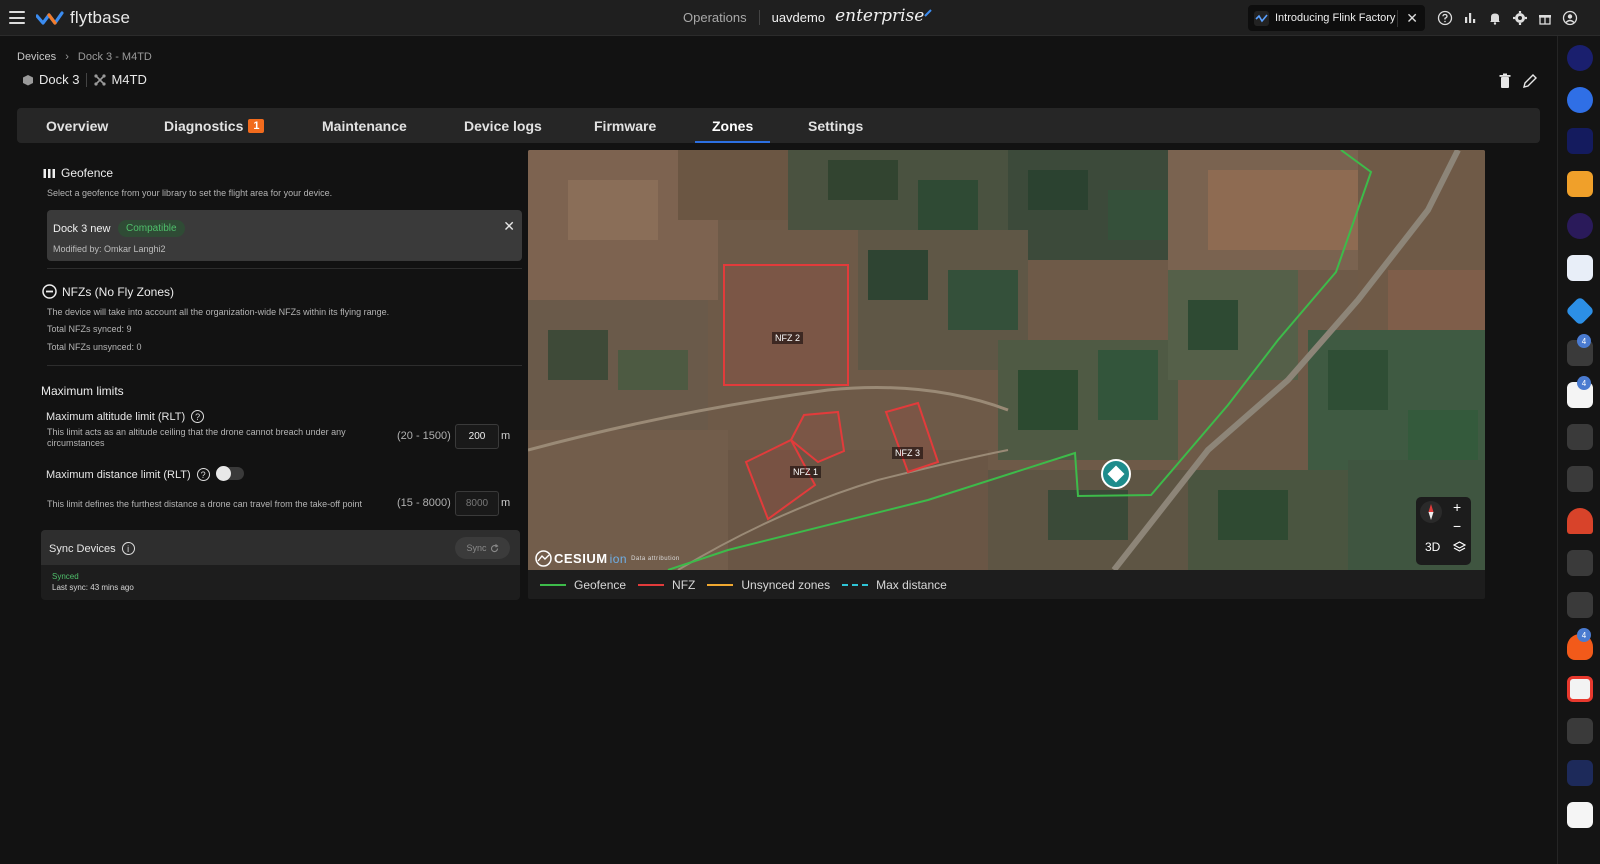  I want to click on legend-unsynced: Unsynced zones, so click(768, 585).